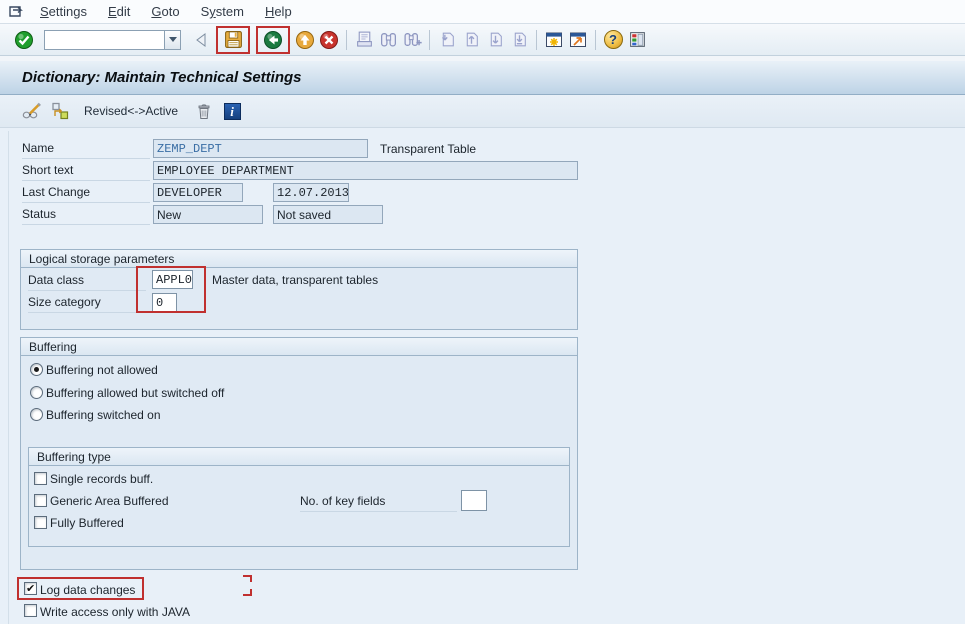 This screenshot has width=965, height=624. What do you see at coordinates (40, 500) in the screenshot?
I see `checkbox-generic-area-buffered` at bounding box center [40, 500].